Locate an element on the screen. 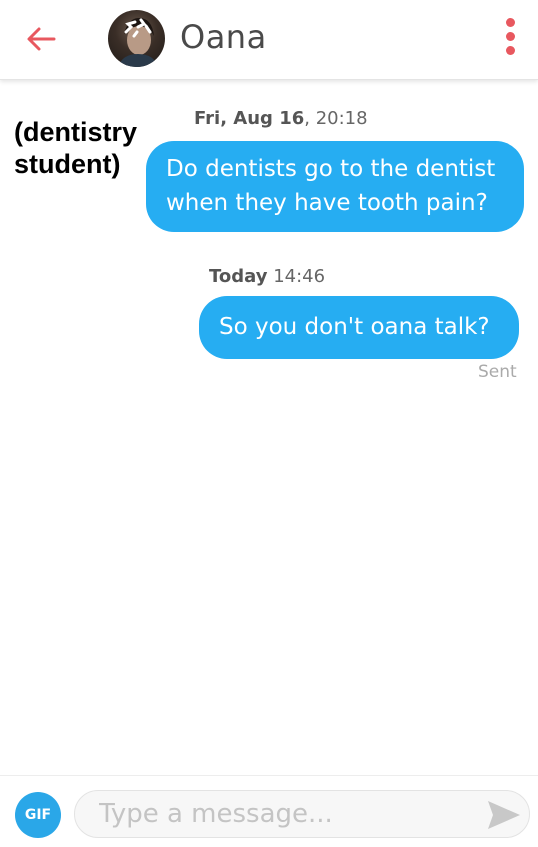 The image size is (538, 847). message-timestamp: Fri, Aug 16, 20:18 is located at coordinates (281, 118).